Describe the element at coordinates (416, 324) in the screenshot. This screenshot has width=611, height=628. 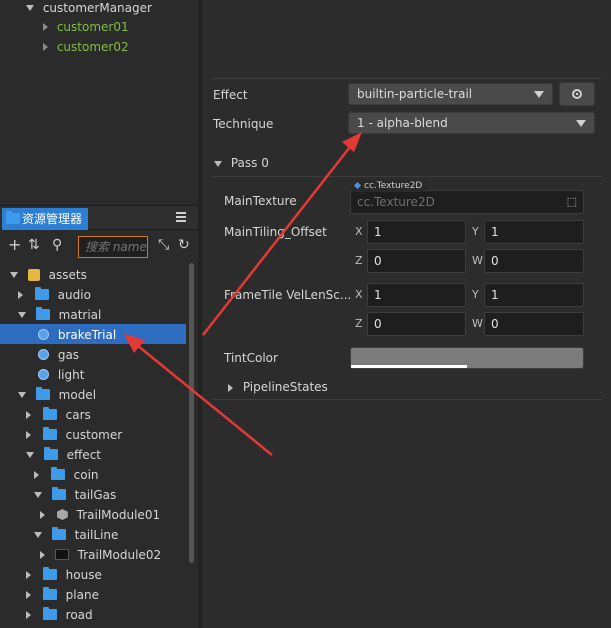
I see `frametile-z-input: 0` at that location.